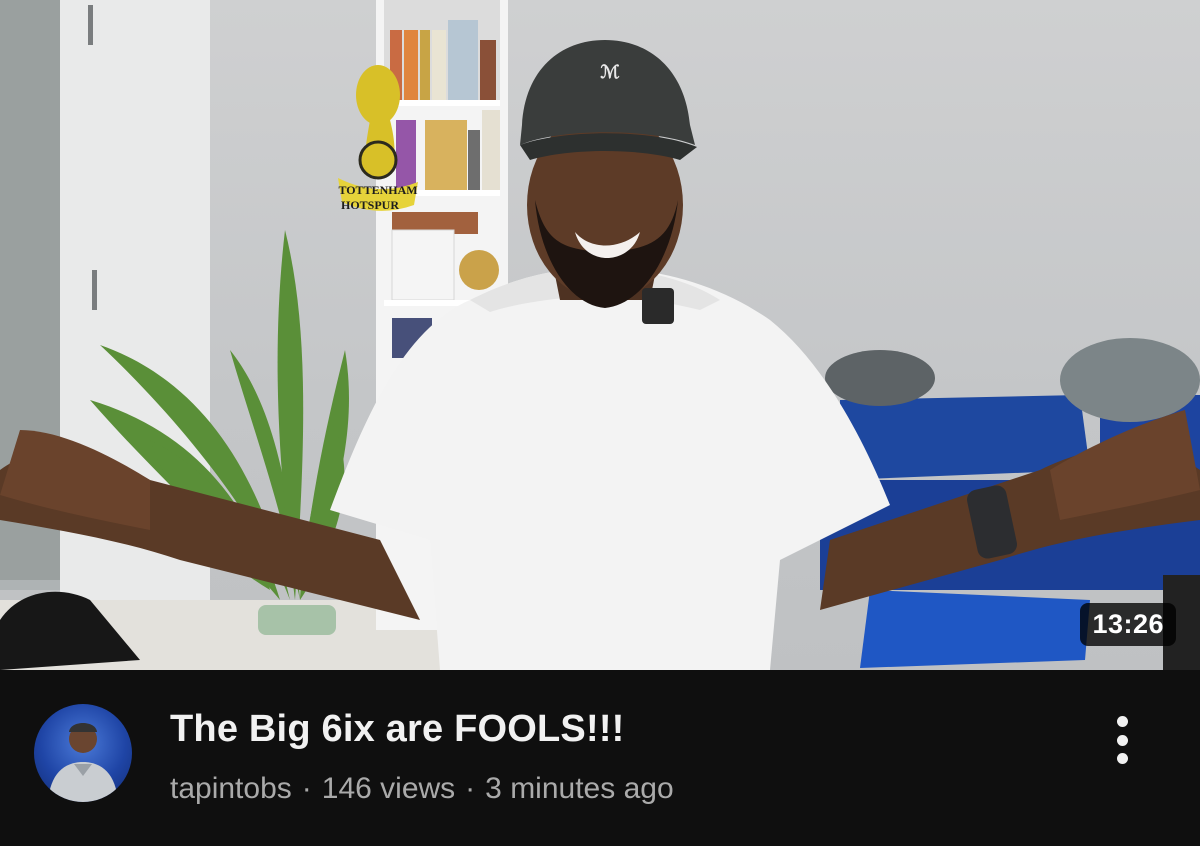 The image size is (1200, 846). Describe the element at coordinates (579, 788) in the screenshot. I see `upload-age: 3 minutes ago` at that location.